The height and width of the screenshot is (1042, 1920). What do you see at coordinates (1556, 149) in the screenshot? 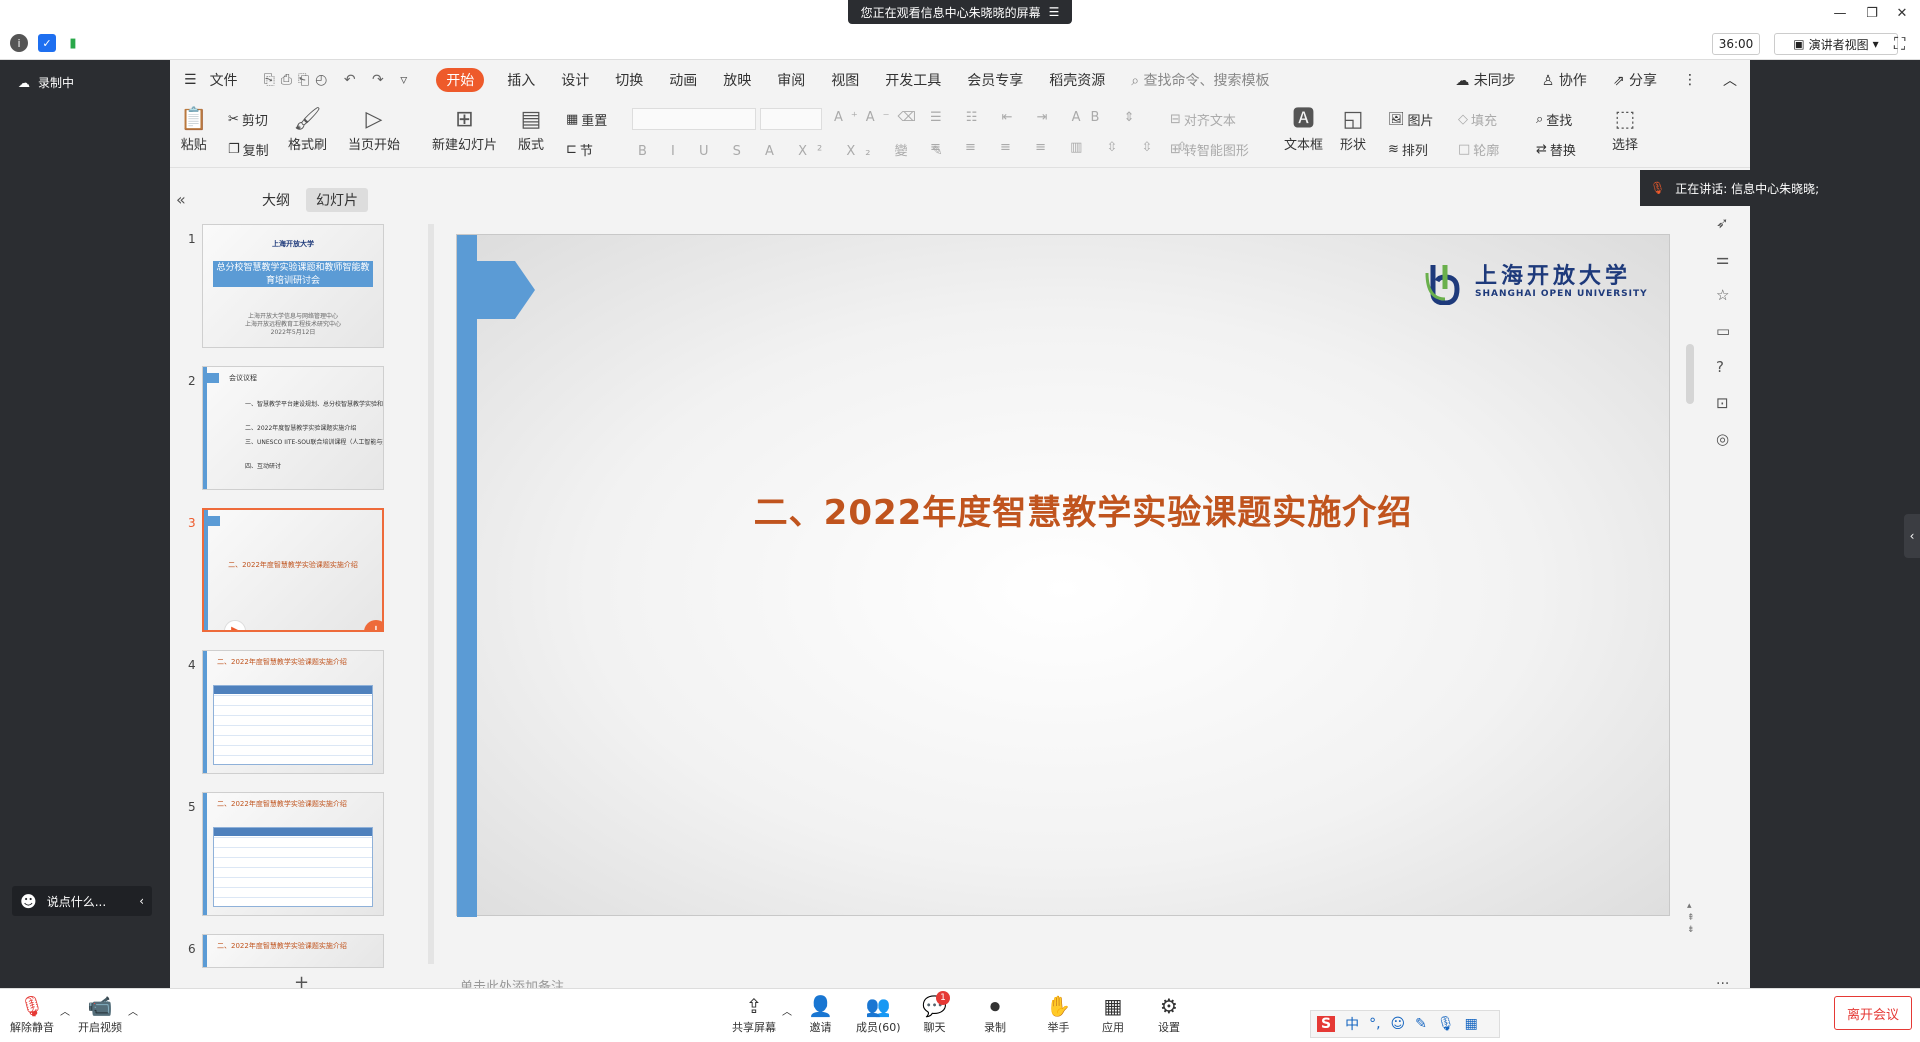
I see `replace-button: ⇄ 替换` at bounding box center [1556, 149].